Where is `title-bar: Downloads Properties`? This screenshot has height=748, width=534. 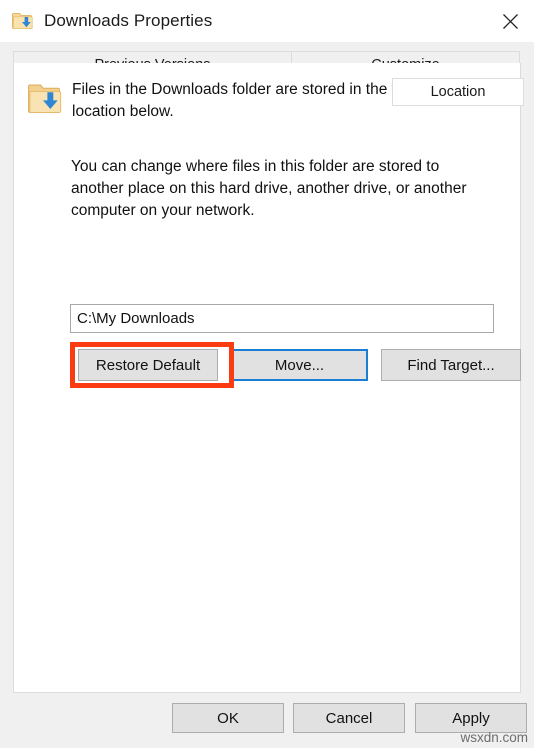 title-bar: Downloads Properties is located at coordinates (267, 21).